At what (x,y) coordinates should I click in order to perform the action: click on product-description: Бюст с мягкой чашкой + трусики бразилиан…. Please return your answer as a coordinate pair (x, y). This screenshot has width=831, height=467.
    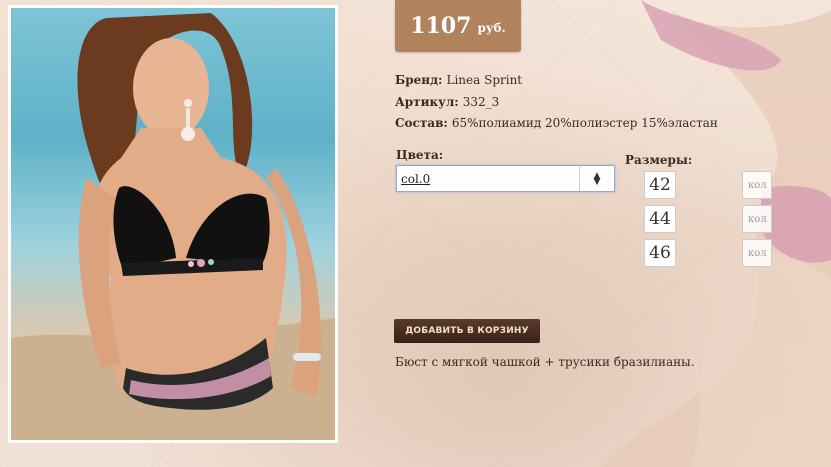
    Looking at the image, I should click on (545, 362).